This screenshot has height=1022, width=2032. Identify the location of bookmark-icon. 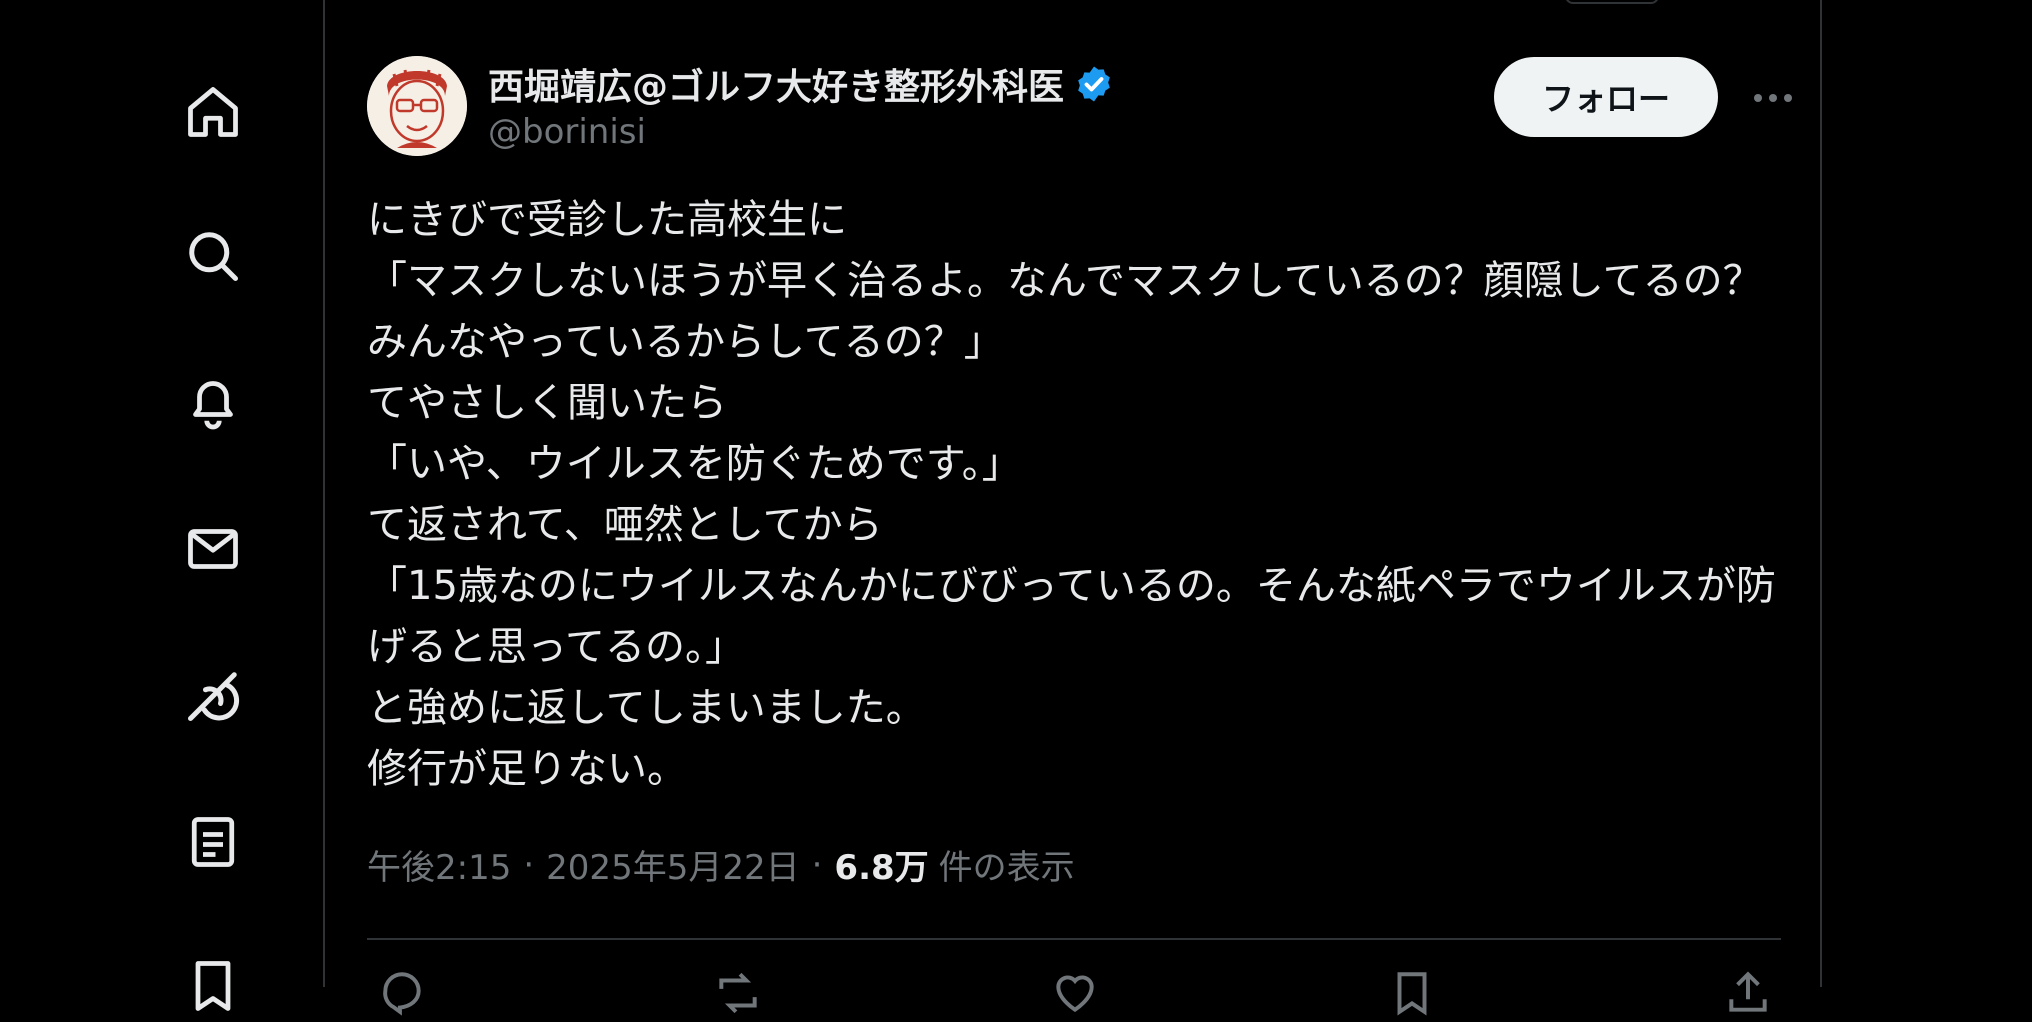
(213, 986).